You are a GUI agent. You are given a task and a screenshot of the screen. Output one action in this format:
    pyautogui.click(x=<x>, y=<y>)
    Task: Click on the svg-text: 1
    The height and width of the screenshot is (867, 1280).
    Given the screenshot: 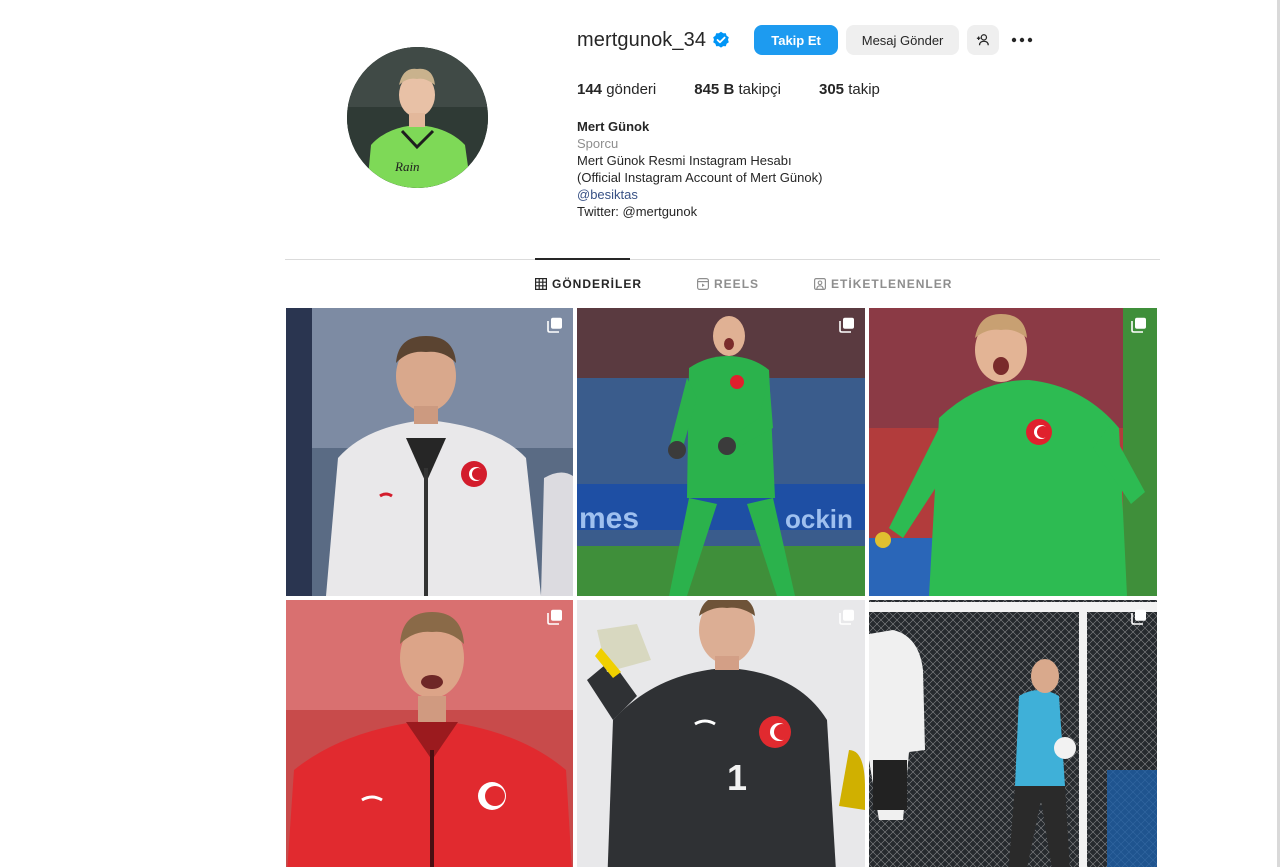 What is the action you would take?
    pyautogui.click(x=737, y=777)
    